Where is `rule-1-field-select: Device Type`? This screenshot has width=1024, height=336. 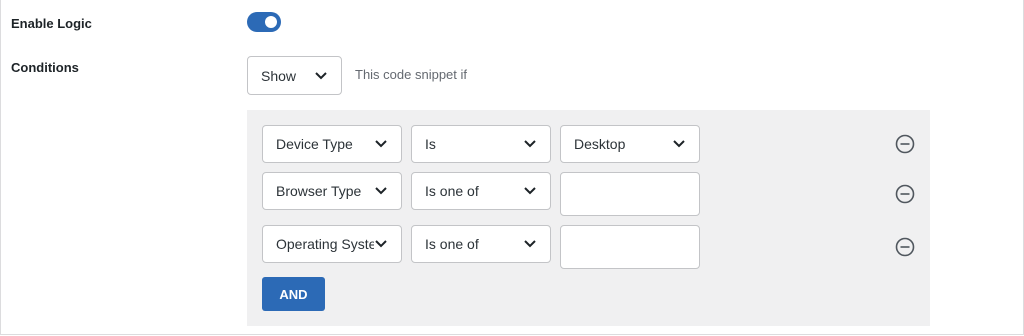
rule-1-field-select: Device Type is located at coordinates (332, 144).